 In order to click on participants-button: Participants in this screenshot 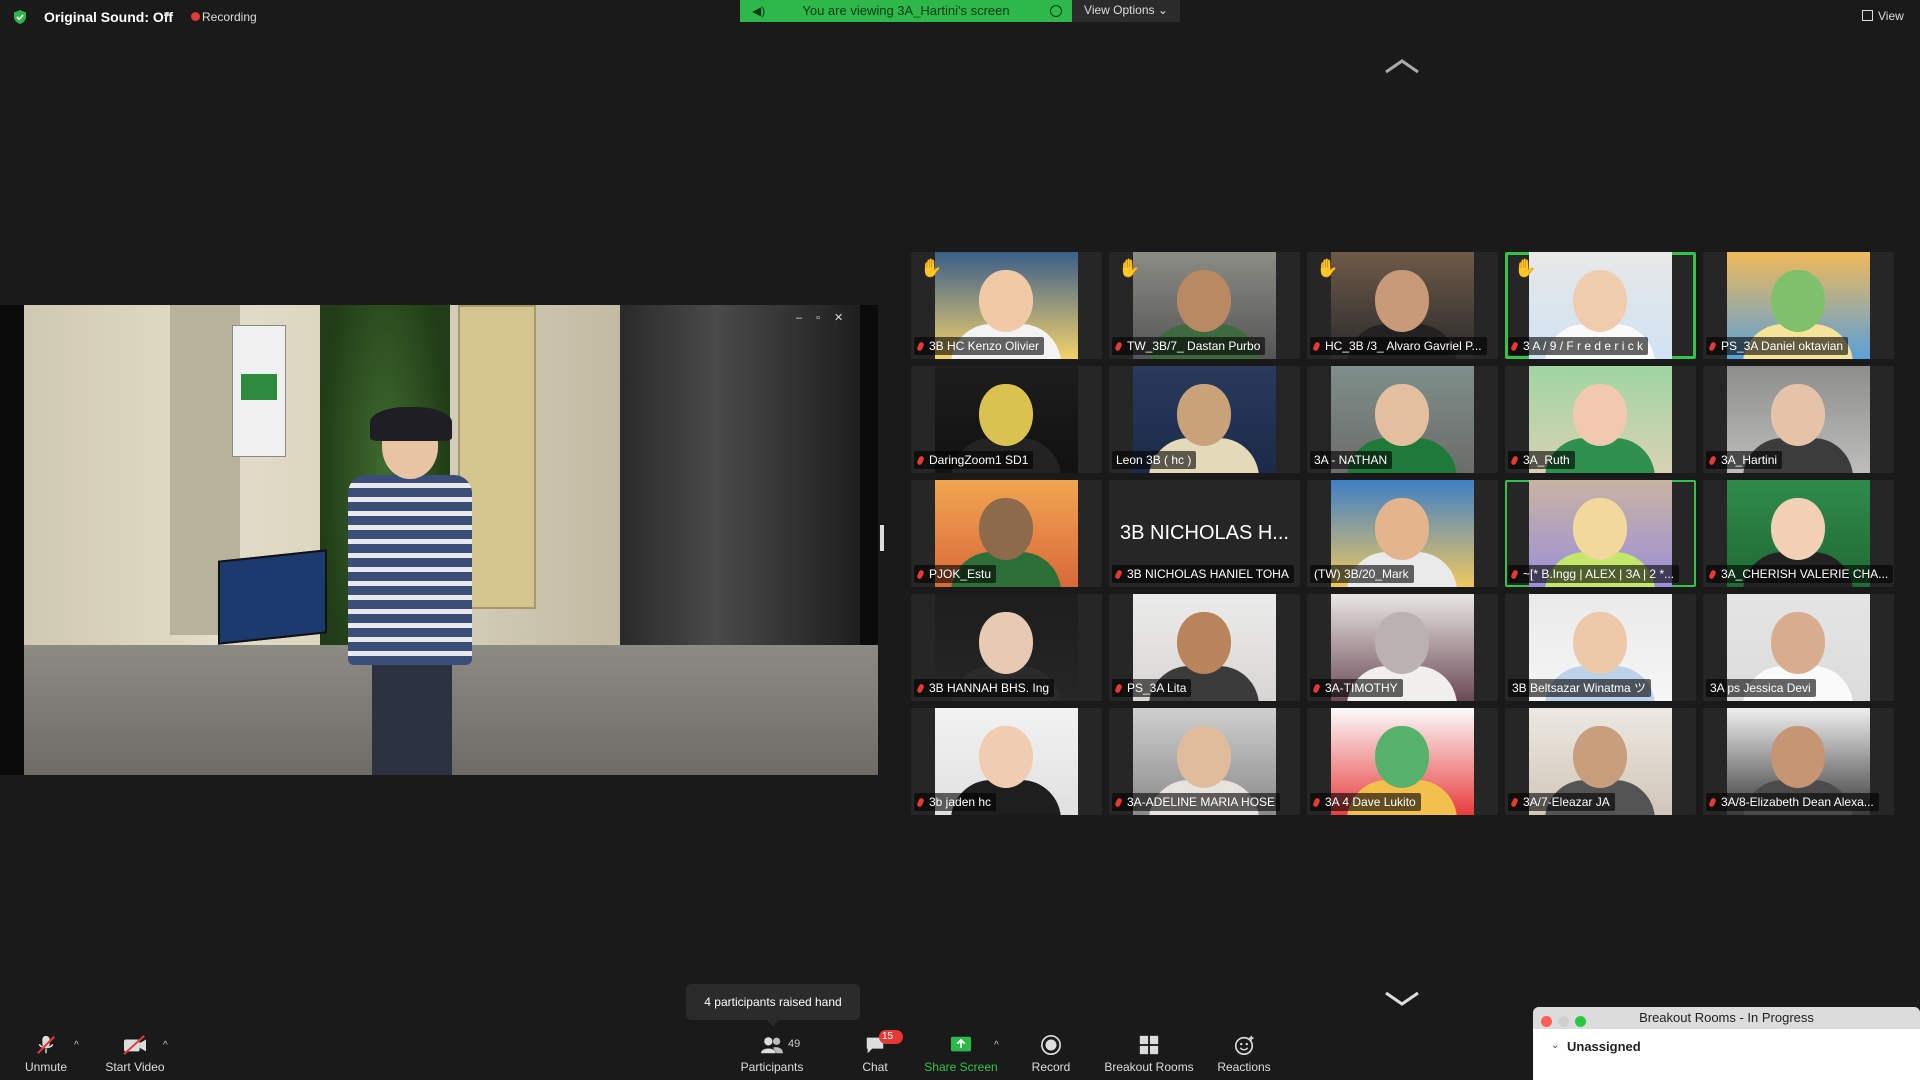, I will do `click(772, 1053)`.